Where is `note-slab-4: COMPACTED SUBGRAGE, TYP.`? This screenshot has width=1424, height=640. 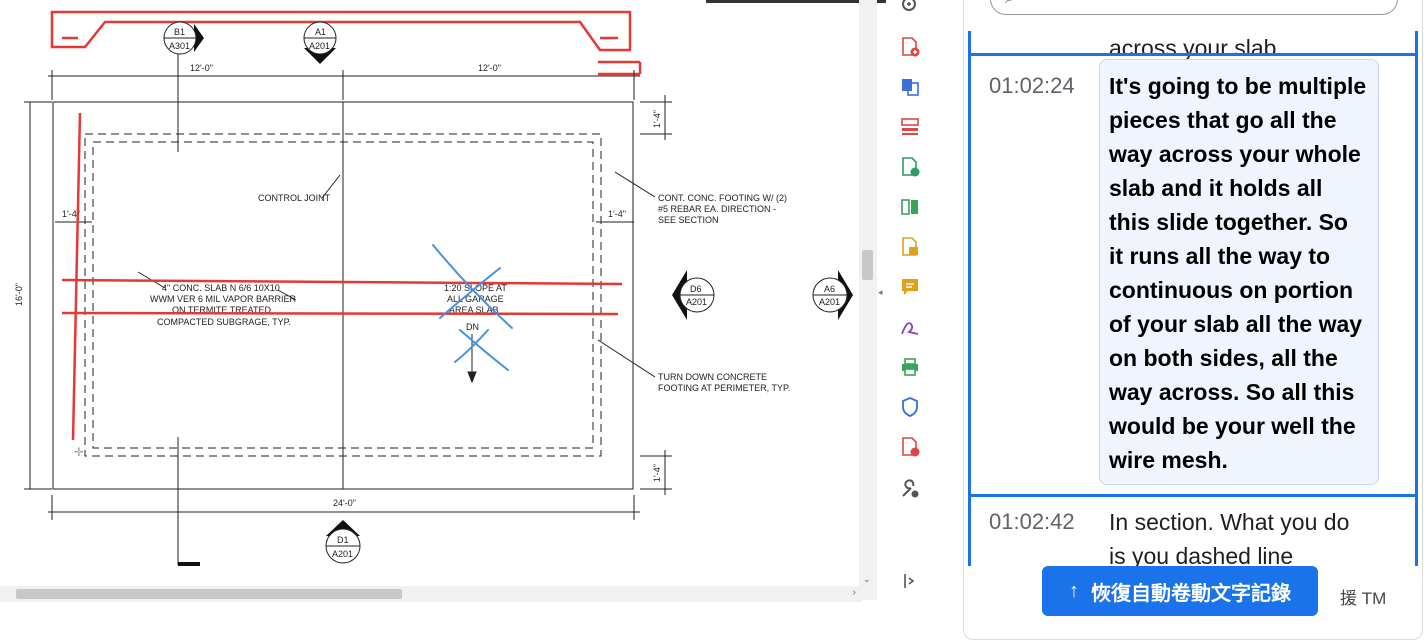 note-slab-4: COMPACTED SUBGRAGE, TYP. is located at coordinates (224, 322).